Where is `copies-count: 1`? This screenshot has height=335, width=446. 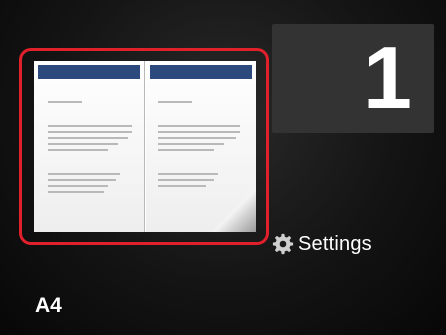 copies-count: 1 is located at coordinates (387, 77).